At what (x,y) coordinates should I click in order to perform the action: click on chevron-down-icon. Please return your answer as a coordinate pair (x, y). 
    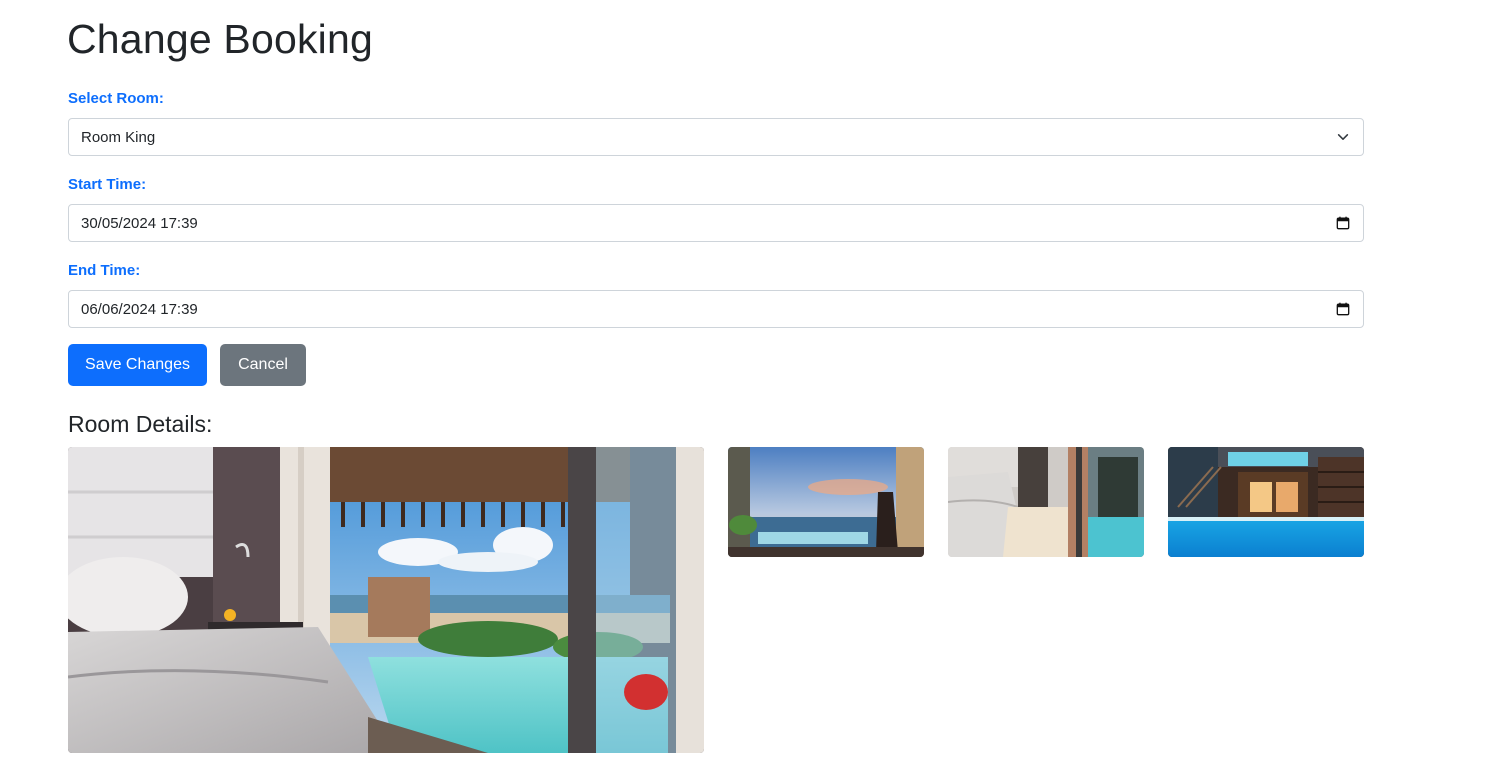
    Looking at the image, I should click on (1343, 137).